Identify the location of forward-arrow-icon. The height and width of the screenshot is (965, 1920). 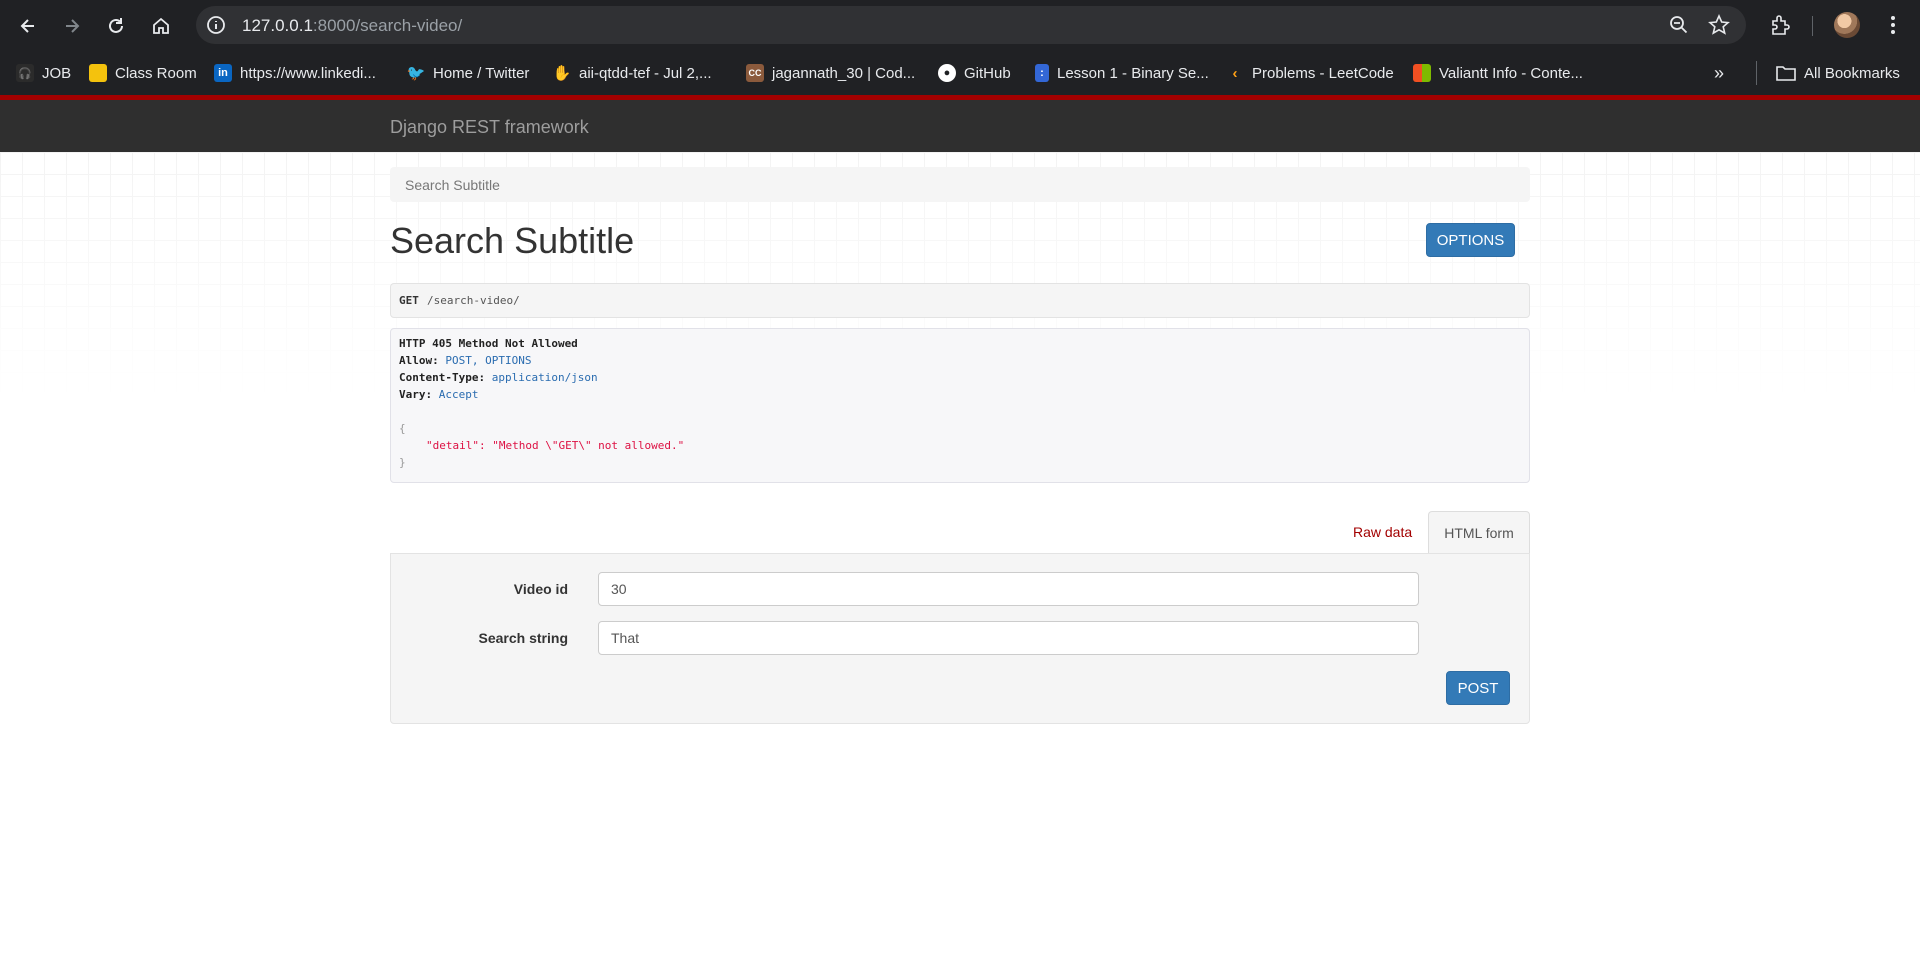
(73, 26).